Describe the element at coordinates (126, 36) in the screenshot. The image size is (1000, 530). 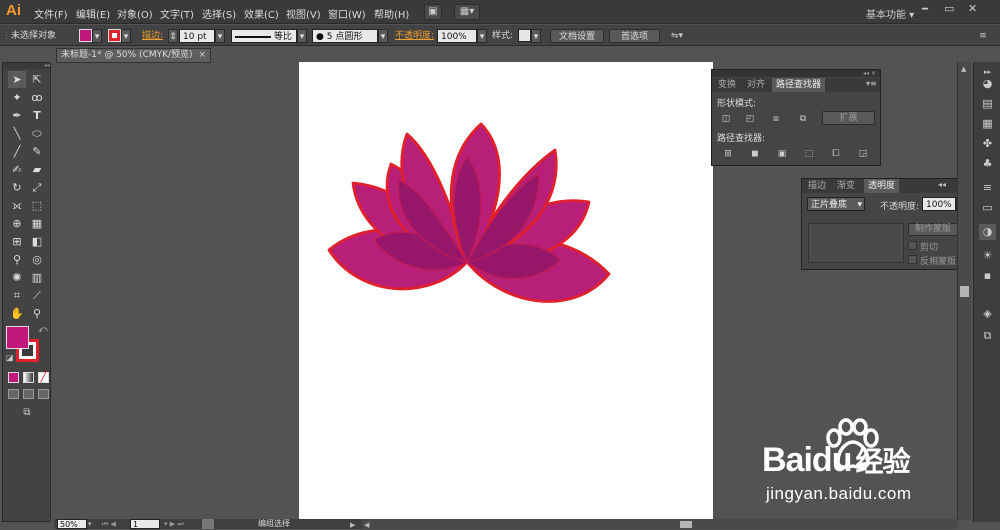
I see `stroke-dropdown-icon: ▾` at that location.